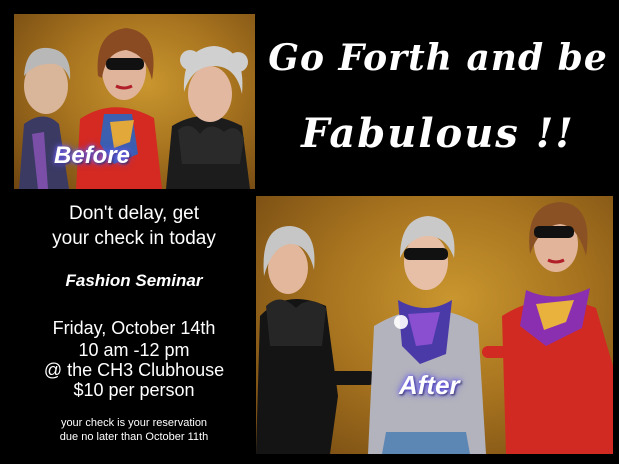 This screenshot has width=619, height=464. Describe the element at coordinates (438, 133) in the screenshot. I see `headline-line-2: Fabulous !!` at that location.